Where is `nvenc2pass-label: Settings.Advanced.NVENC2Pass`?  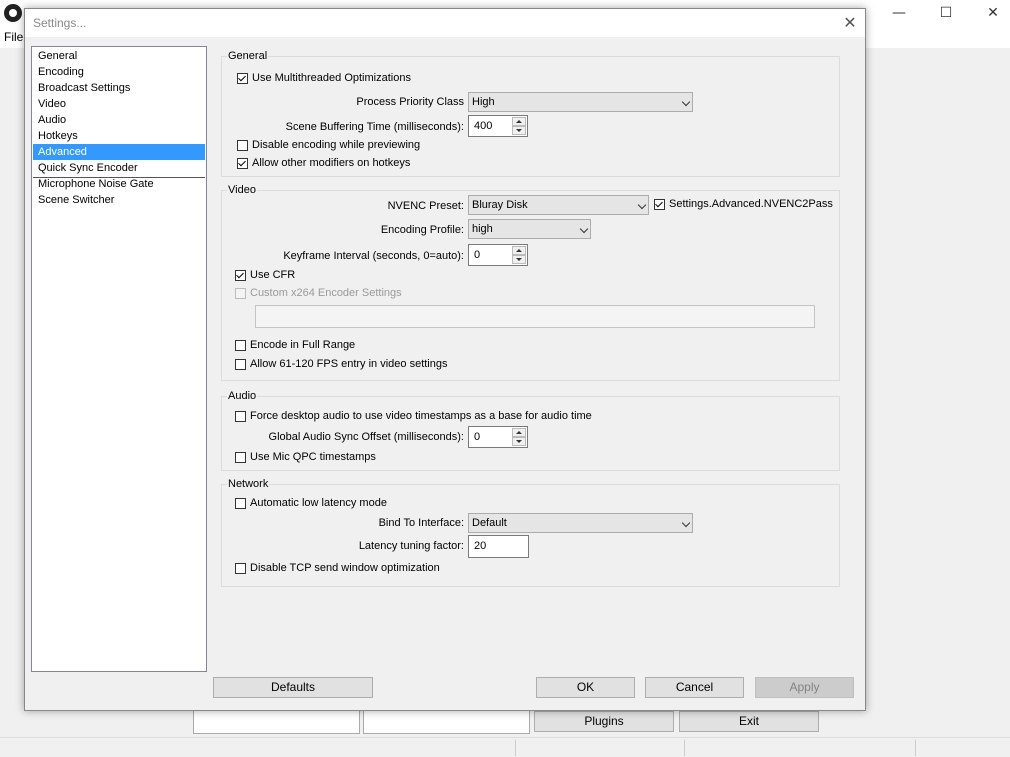 nvenc2pass-label: Settings.Advanced.NVENC2Pass is located at coordinates (751, 204).